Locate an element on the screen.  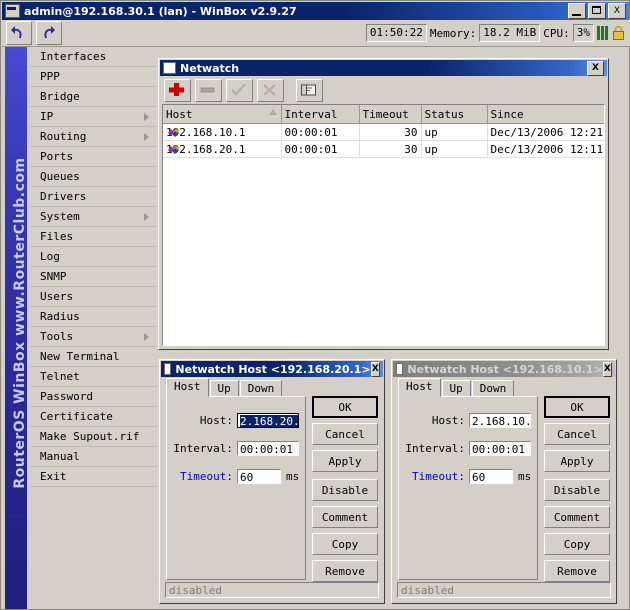
window-controls: X is located at coordinates (599, 11).